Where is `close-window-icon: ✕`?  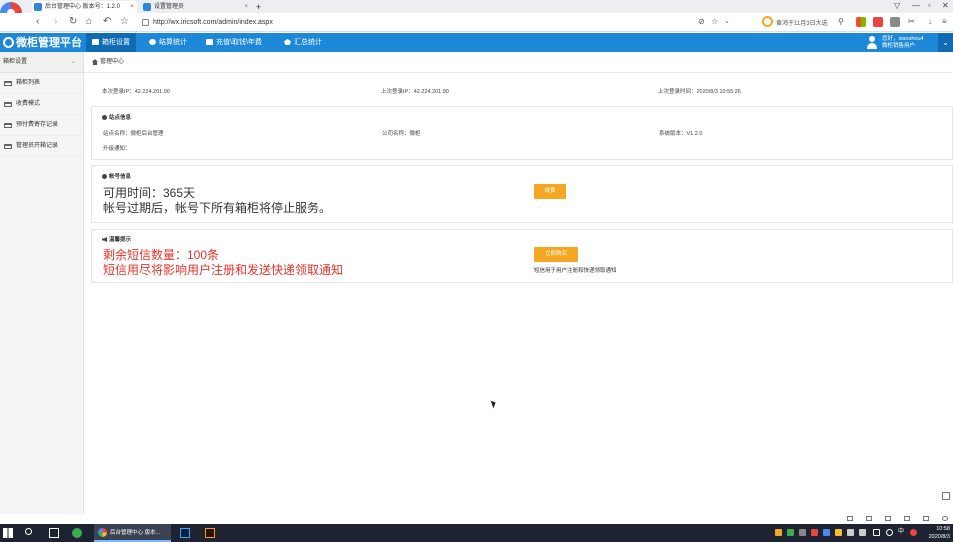
close-window-icon: ✕ is located at coordinates (945, 5).